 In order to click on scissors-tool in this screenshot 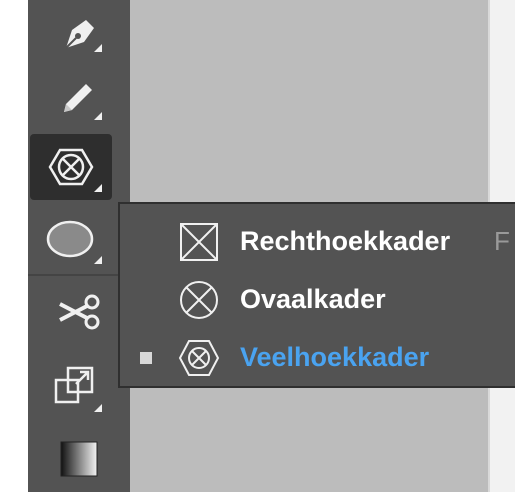, I will do `click(79, 312)`.